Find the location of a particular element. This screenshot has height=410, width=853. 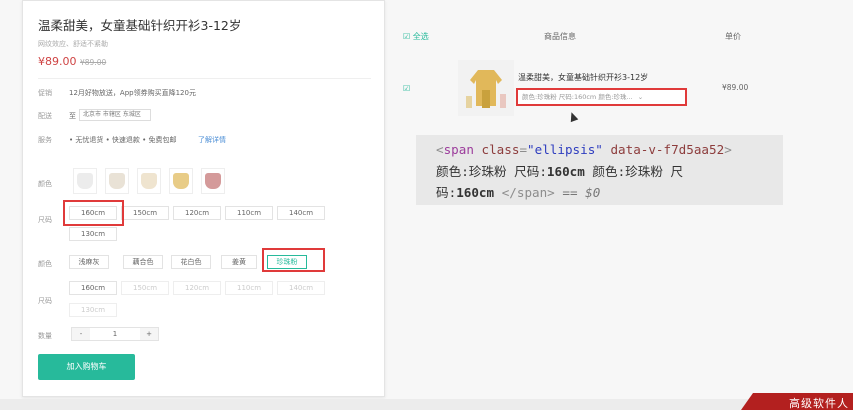

promo-label: 促销 is located at coordinates (45, 93).